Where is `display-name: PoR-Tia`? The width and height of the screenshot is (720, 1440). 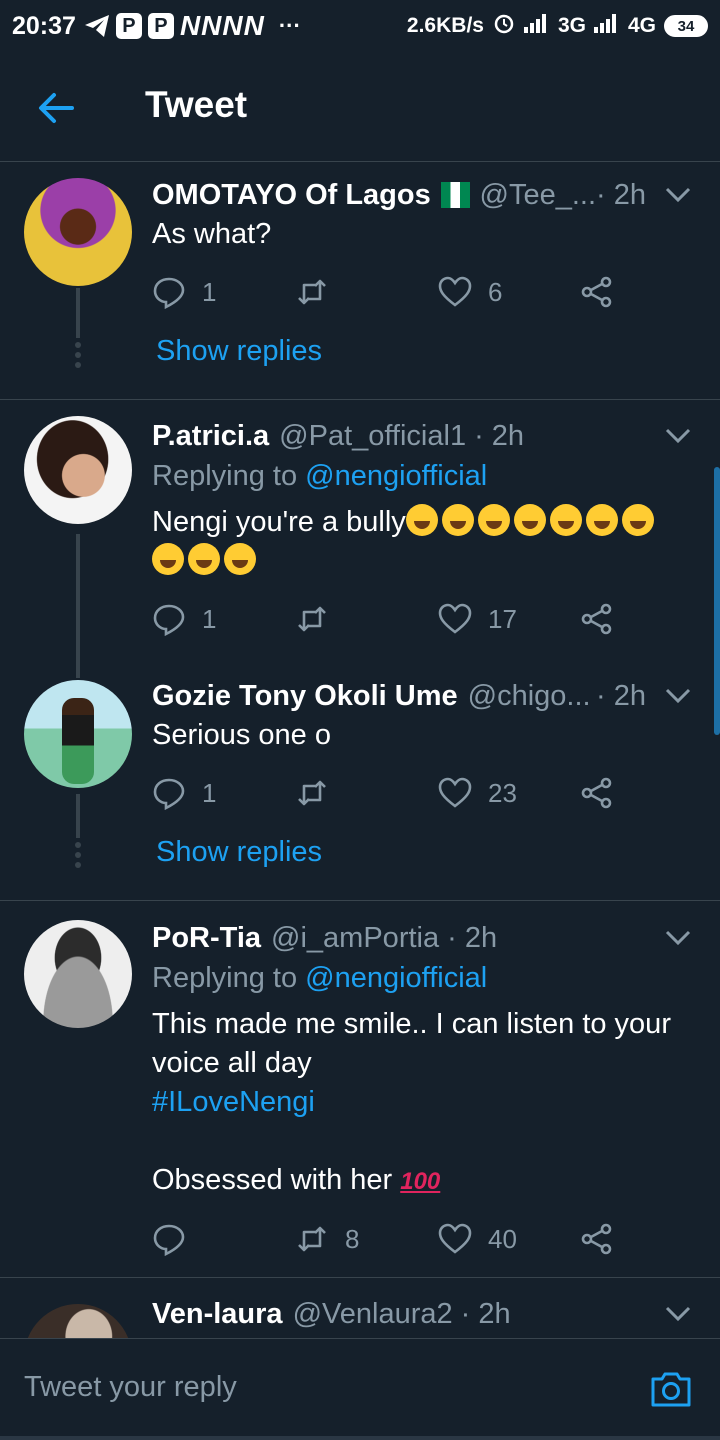 display-name: PoR-Tia is located at coordinates (206, 938).